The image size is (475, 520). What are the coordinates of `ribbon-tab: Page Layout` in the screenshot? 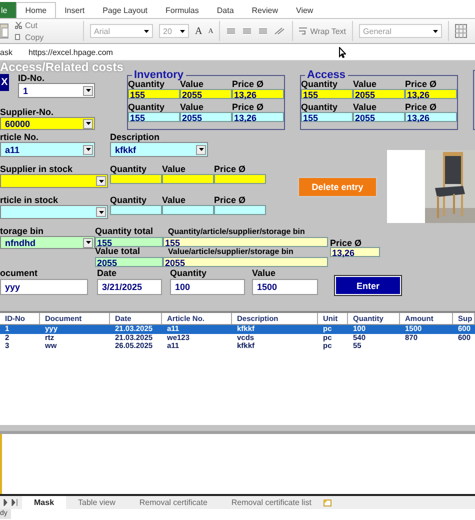 It's located at (125, 10).